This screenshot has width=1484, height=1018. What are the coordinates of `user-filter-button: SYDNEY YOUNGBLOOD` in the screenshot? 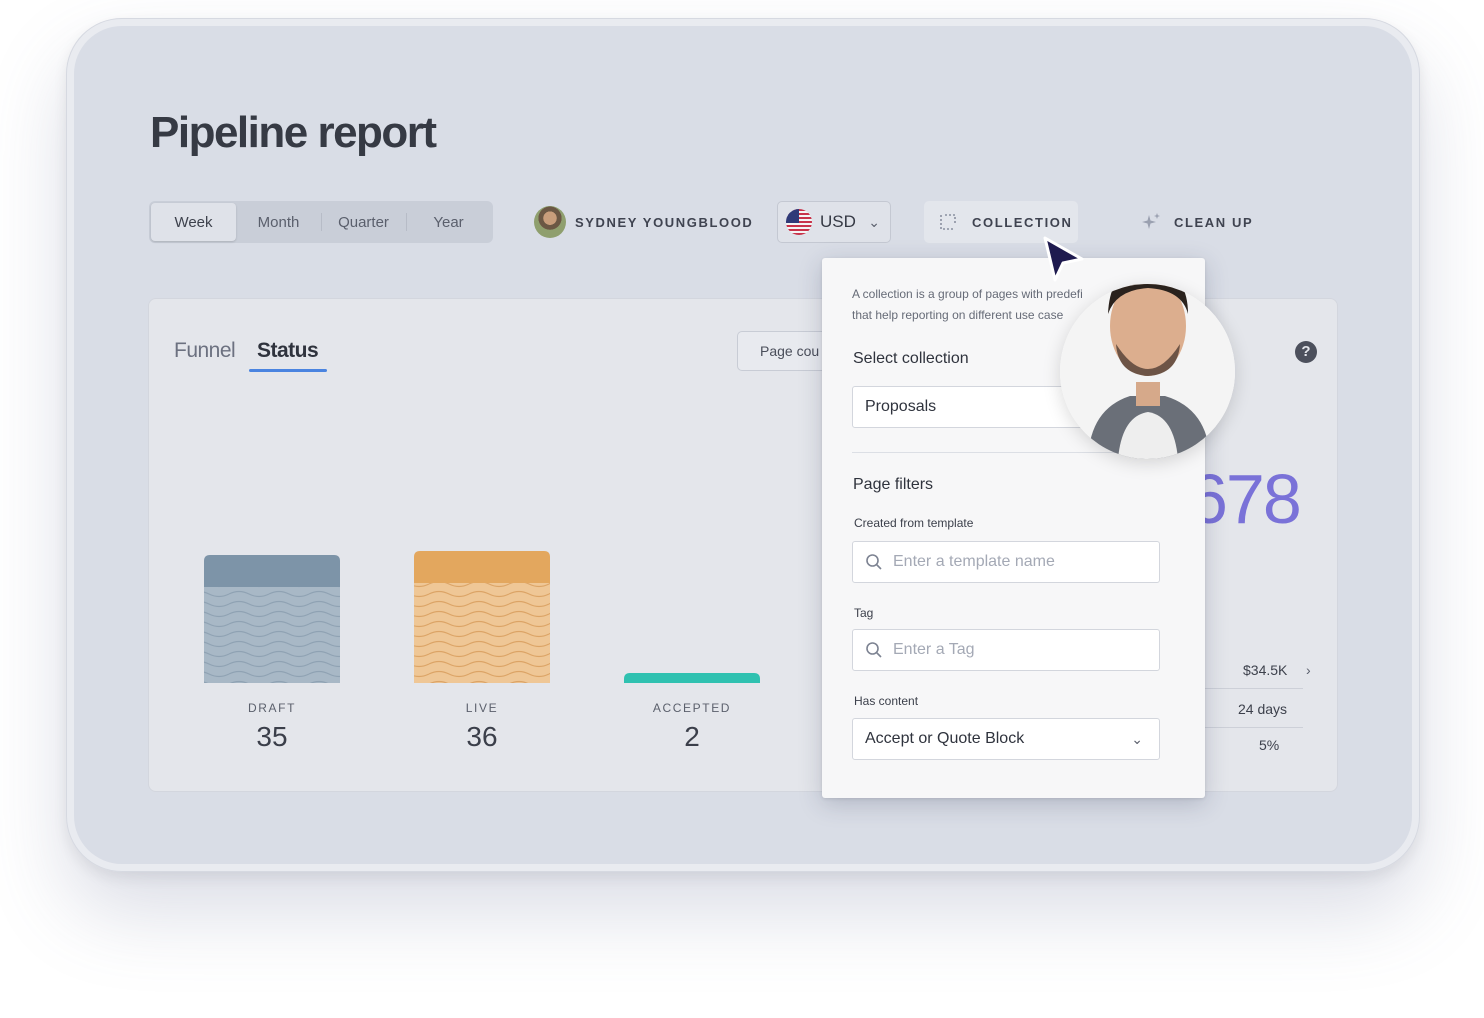 It's located at (643, 222).